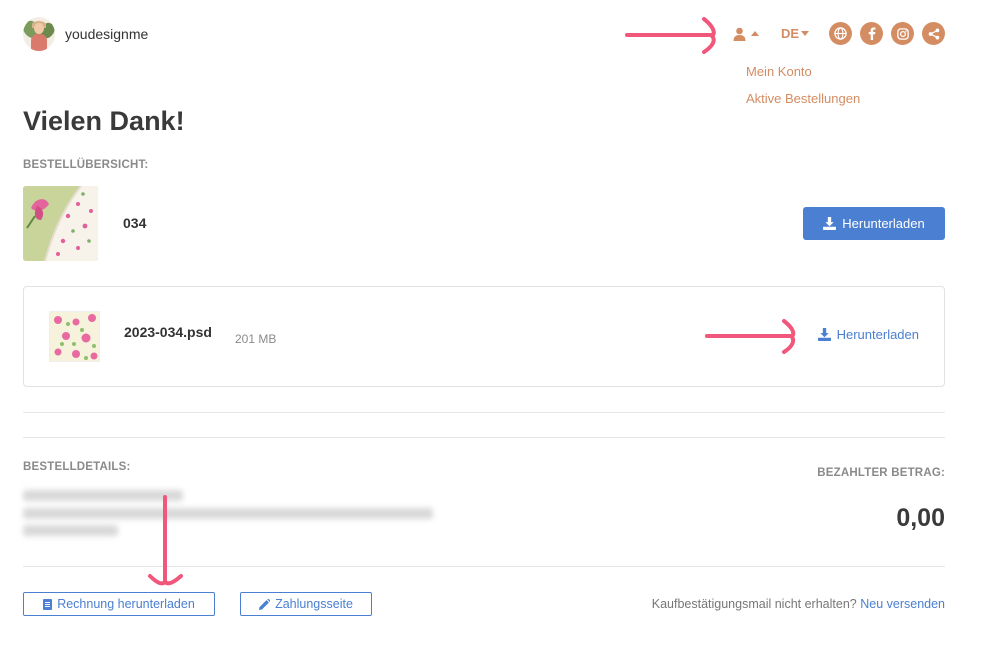  Describe the element at coordinates (126, 604) in the screenshot. I see `invoice-download-label: Rechnung herunterladen` at that location.